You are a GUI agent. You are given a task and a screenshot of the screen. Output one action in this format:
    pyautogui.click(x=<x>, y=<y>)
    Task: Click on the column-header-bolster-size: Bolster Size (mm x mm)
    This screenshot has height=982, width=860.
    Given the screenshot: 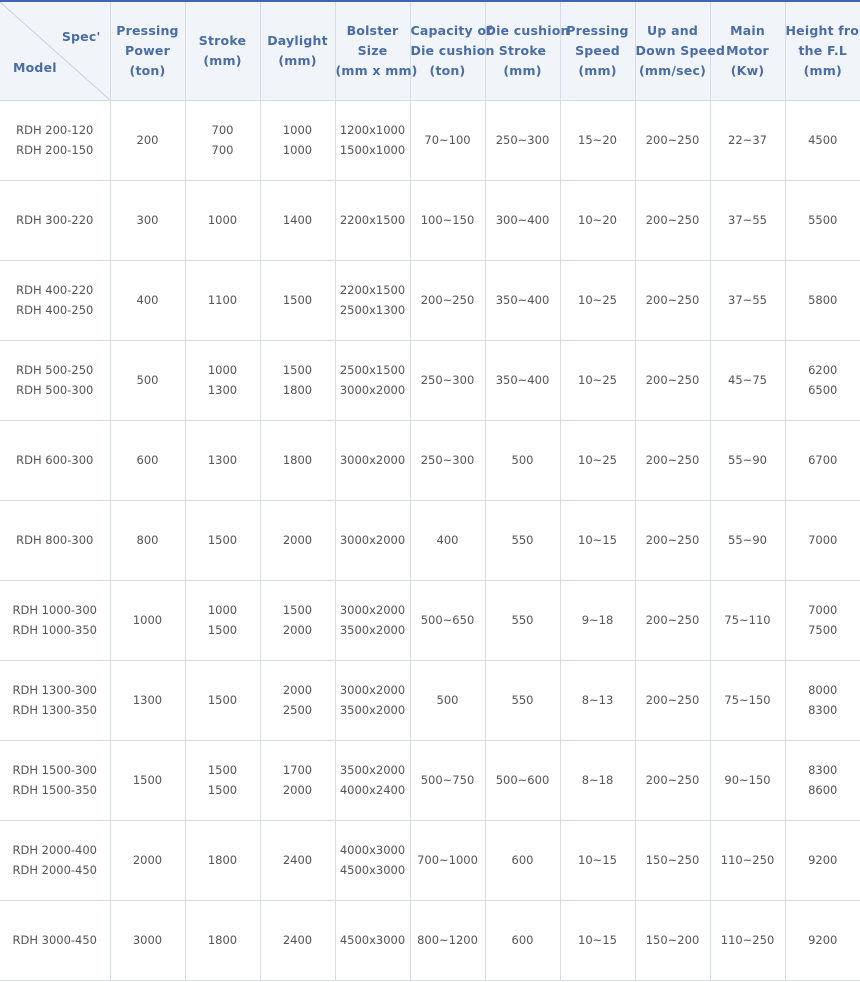 What is the action you would take?
    pyautogui.click(x=376, y=51)
    